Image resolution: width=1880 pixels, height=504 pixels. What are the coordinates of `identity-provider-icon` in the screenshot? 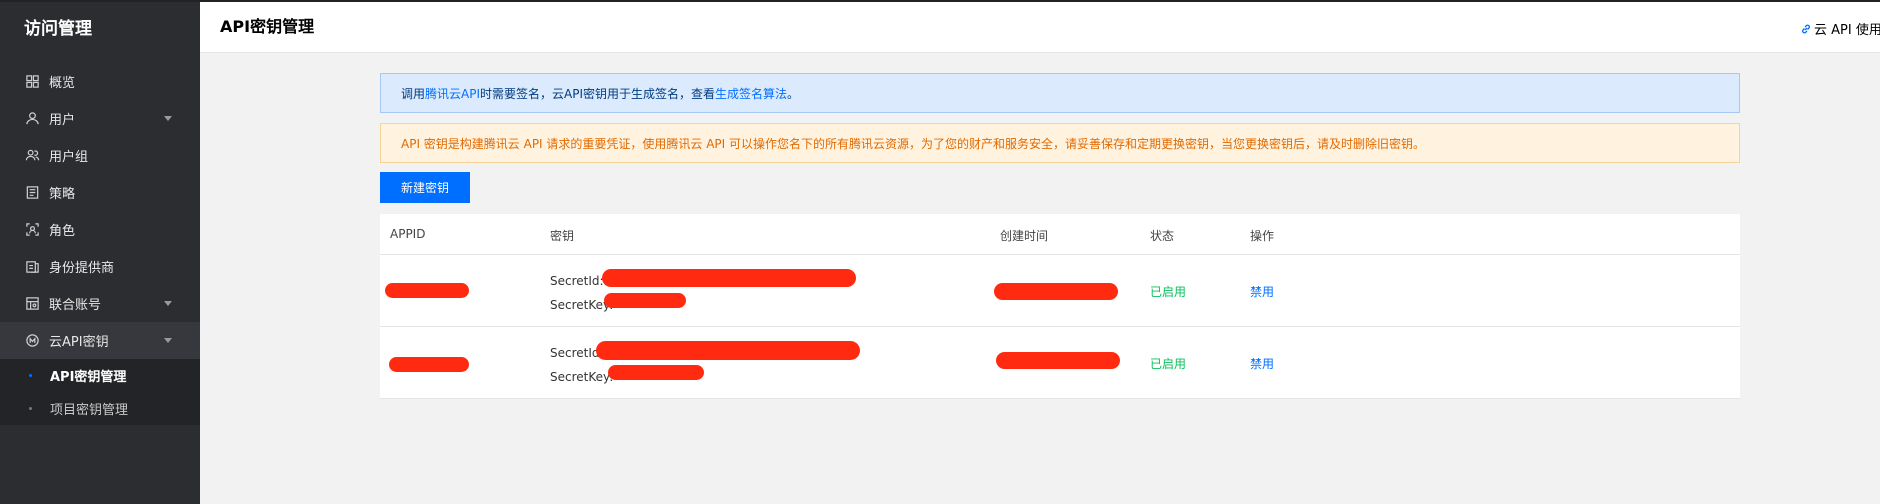 It's located at (32, 267).